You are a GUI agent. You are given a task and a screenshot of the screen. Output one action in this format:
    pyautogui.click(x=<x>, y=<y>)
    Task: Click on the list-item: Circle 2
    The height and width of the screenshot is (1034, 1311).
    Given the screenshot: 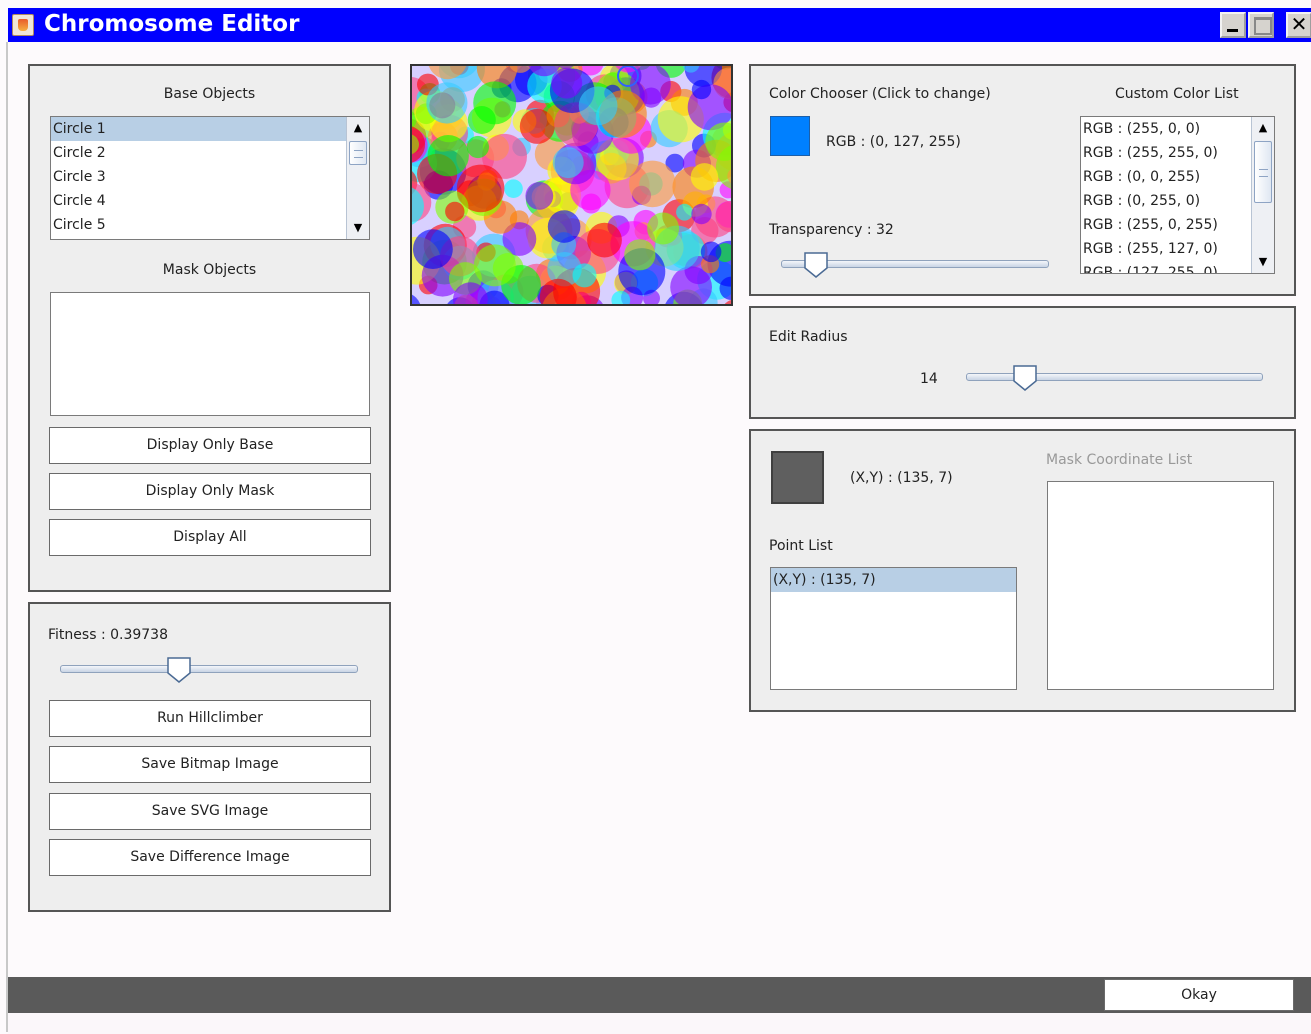 What is the action you would take?
    pyautogui.click(x=210, y=153)
    